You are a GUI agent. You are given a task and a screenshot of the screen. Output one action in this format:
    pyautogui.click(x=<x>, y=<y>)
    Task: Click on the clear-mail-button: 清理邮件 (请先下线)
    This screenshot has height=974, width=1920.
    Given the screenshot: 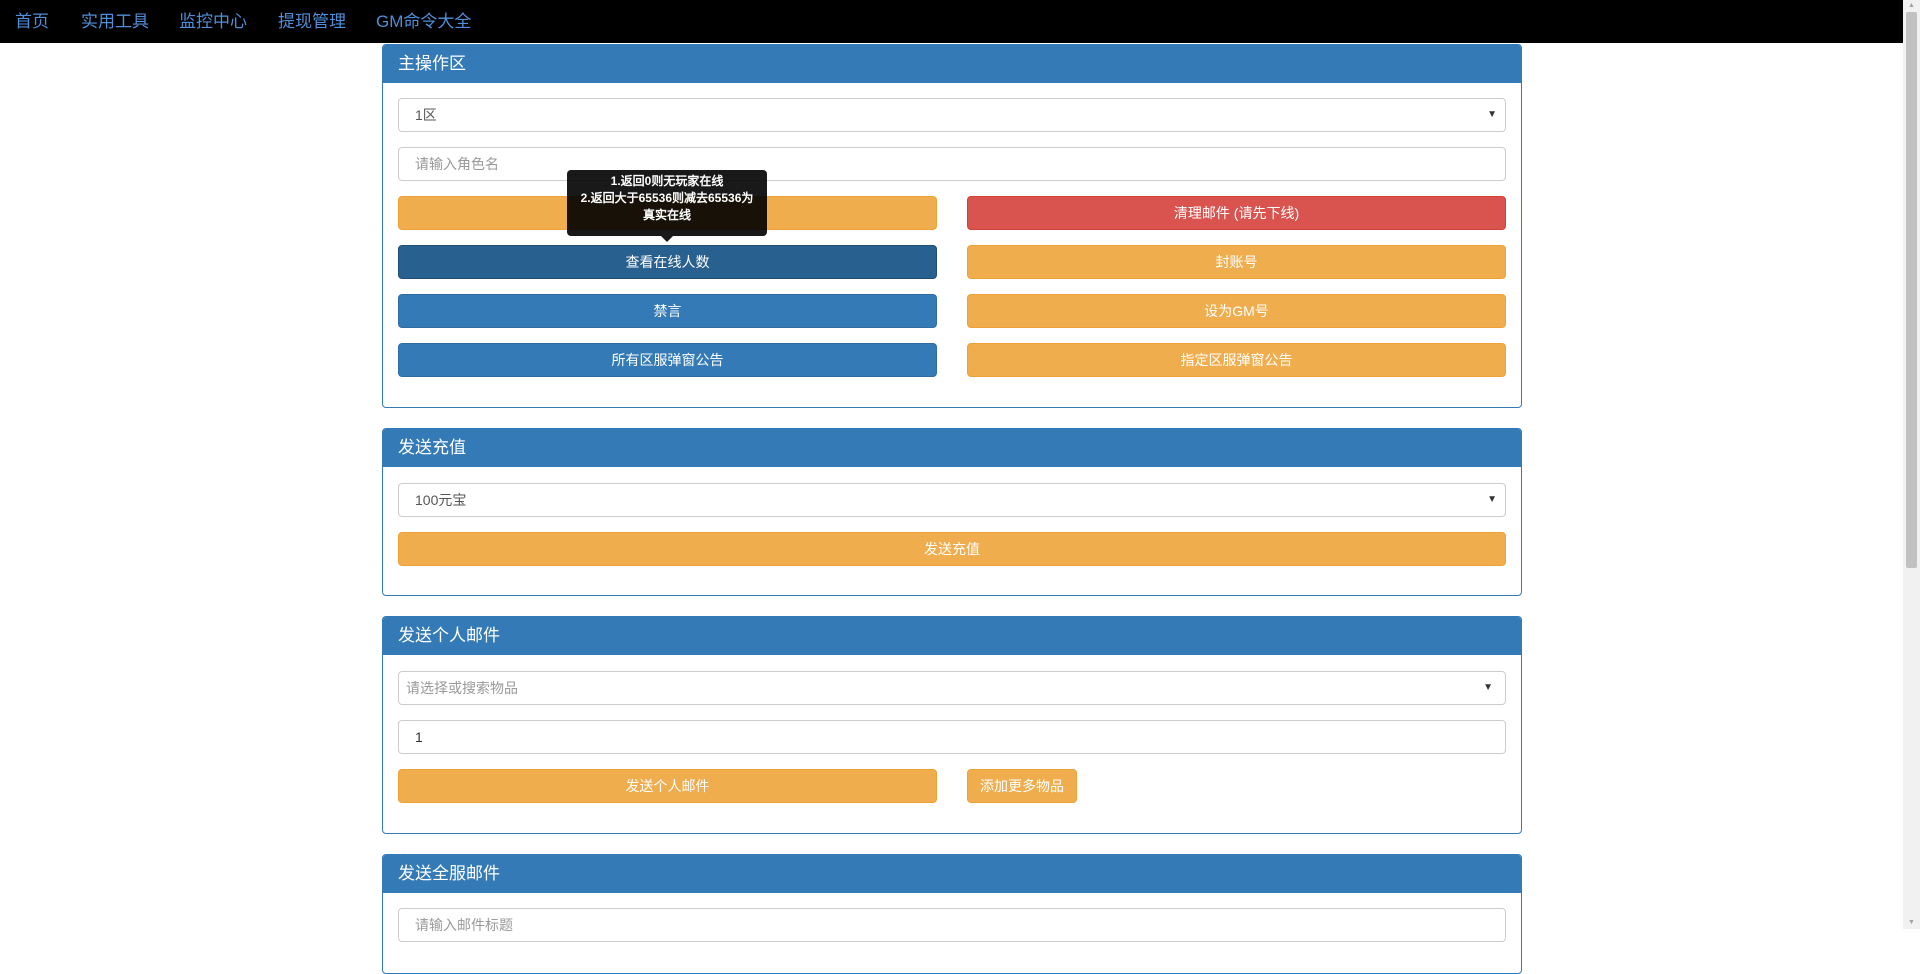 What is the action you would take?
    pyautogui.click(x=1236, y=213)
    